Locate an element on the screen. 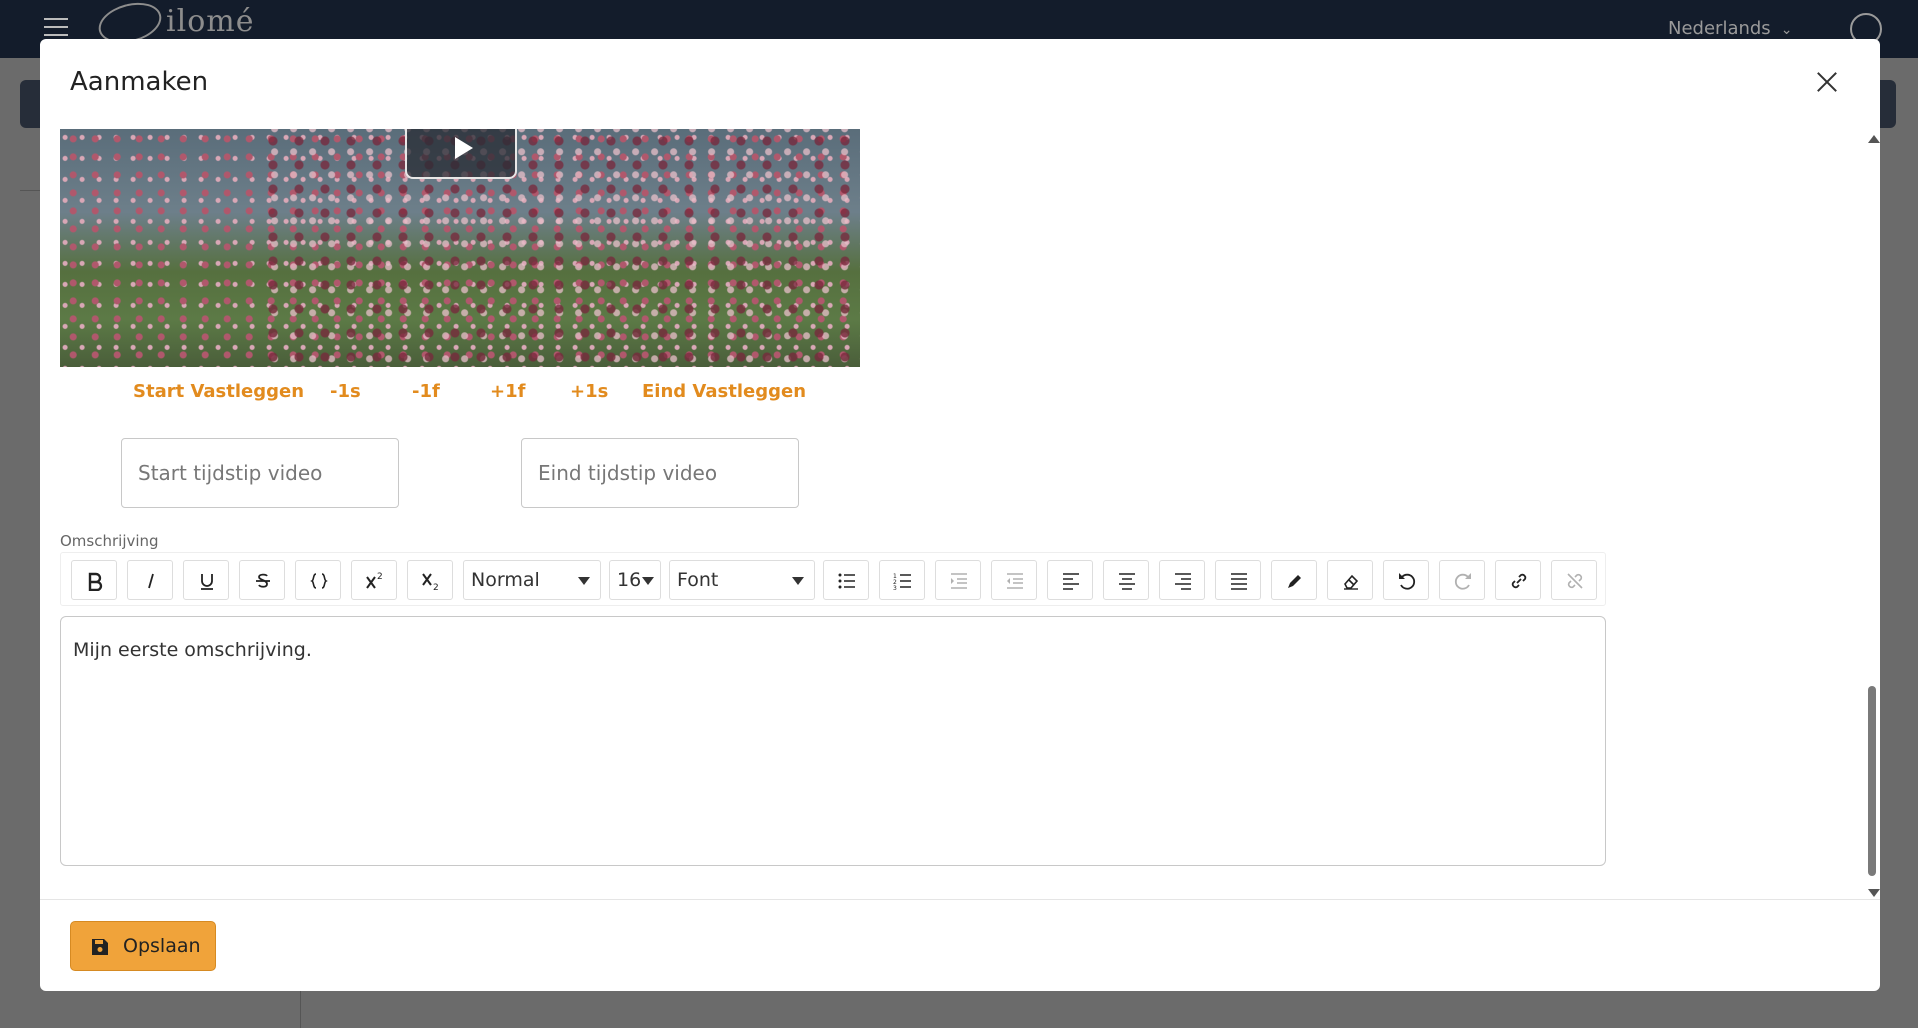  language-selector: Nederlands ⌄ is located at coordinates (1730, 28).